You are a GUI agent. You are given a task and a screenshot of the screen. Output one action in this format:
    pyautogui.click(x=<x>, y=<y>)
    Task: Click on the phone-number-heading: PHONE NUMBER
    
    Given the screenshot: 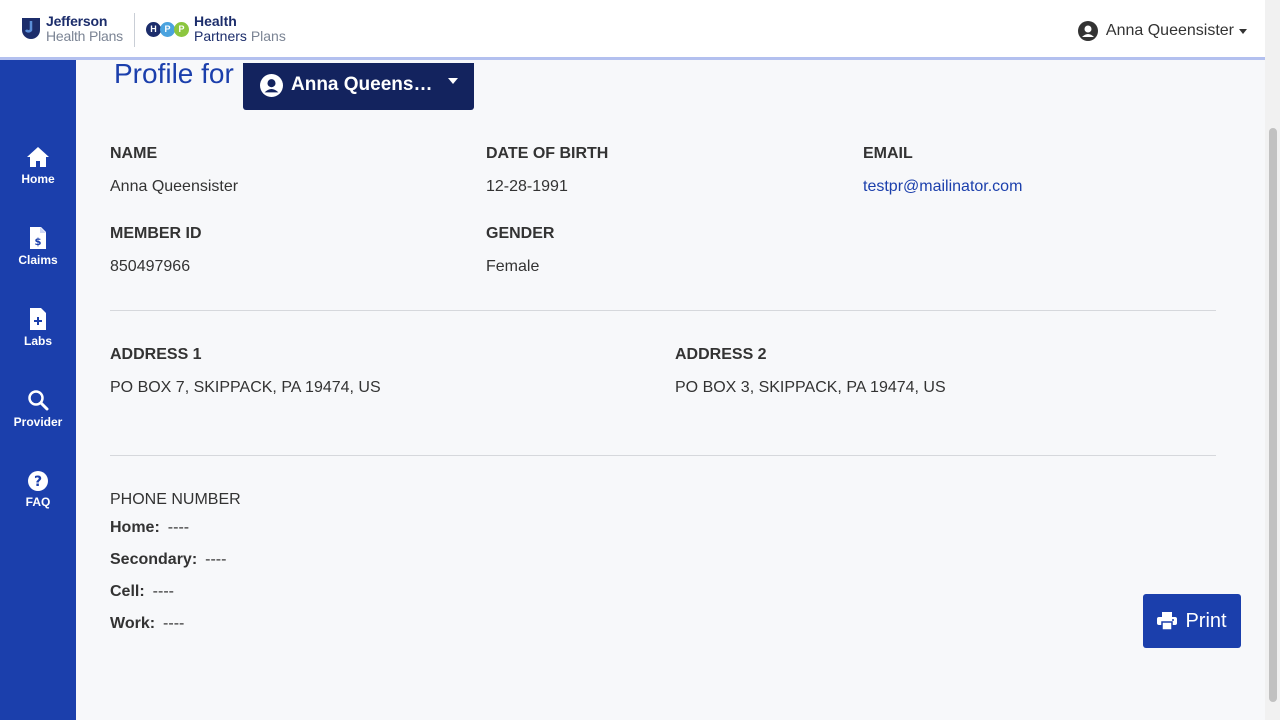 What is the action you would take?
    pyautogui.click(x=175, y=499)
    